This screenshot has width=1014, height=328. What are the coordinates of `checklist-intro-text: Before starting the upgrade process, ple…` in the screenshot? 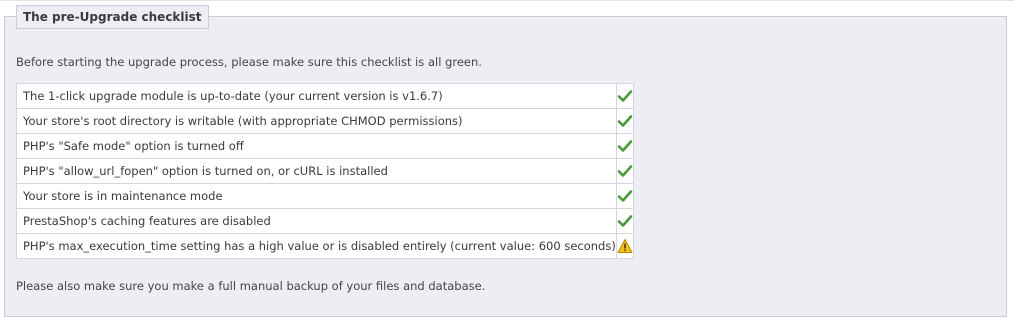 It's located at (249, 62).